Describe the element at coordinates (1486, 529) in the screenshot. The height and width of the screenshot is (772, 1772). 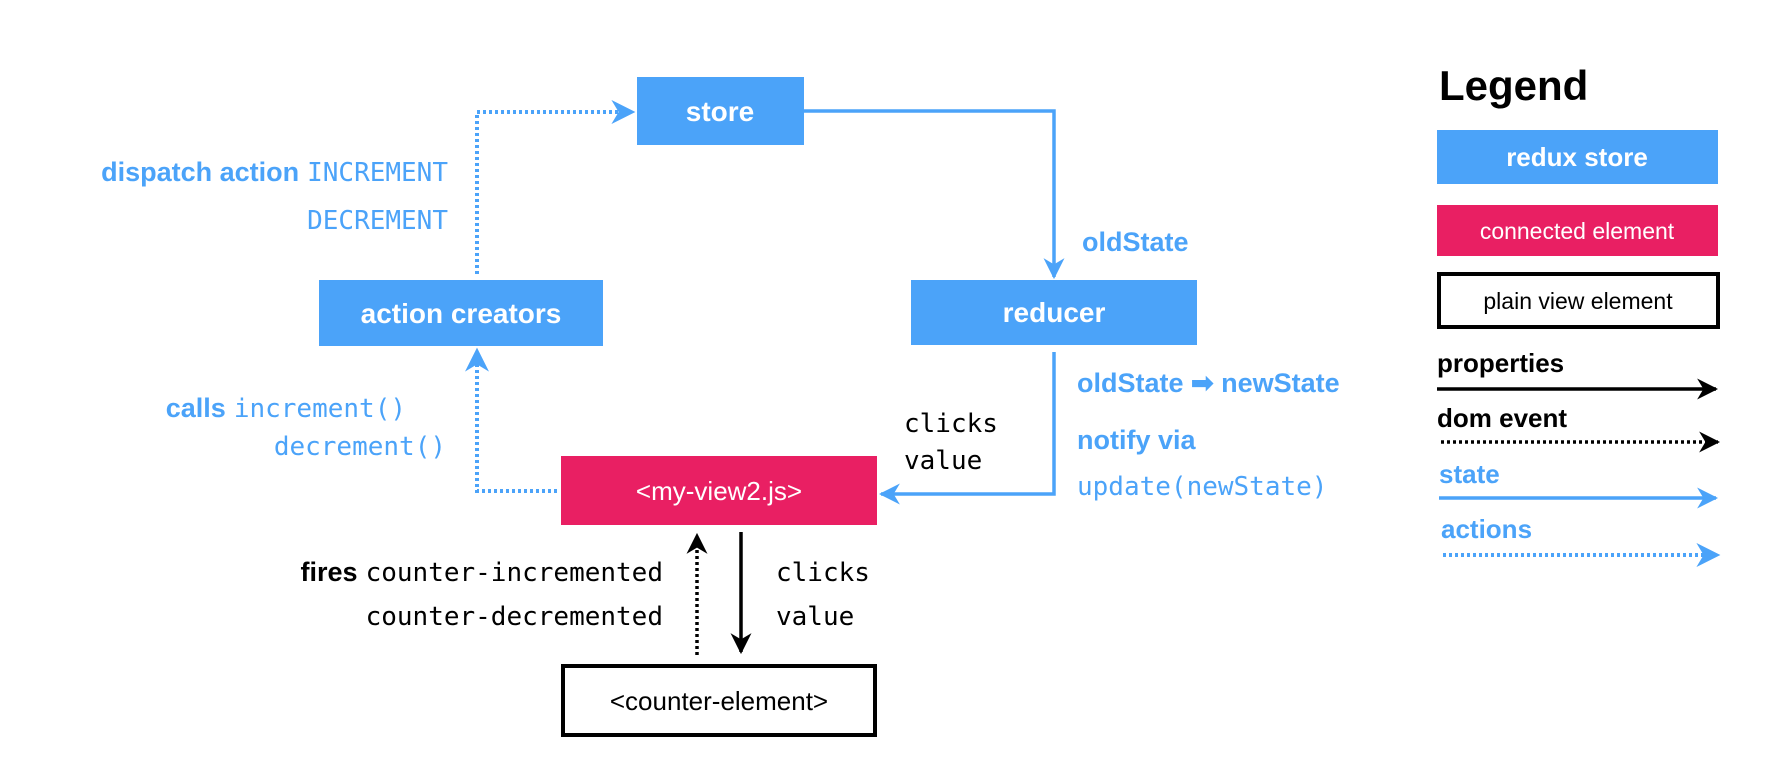
I see `legend-label: actions` at that location.